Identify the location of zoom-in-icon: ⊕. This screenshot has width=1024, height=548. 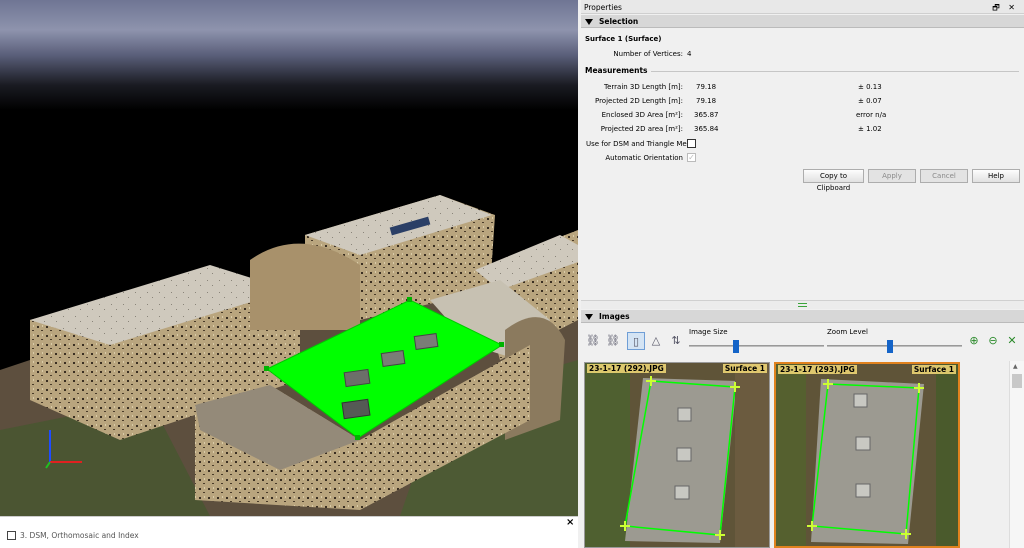
(974, 341).